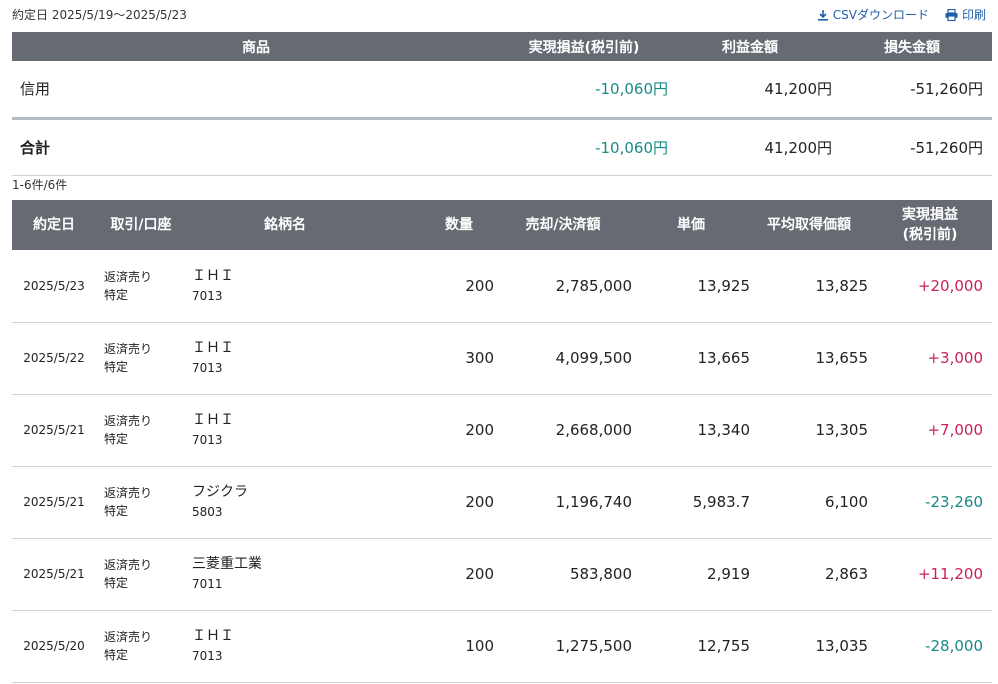 The image size is (998, 684). I want to click on summary-col-loss: 損失金額, so click(912, 46).